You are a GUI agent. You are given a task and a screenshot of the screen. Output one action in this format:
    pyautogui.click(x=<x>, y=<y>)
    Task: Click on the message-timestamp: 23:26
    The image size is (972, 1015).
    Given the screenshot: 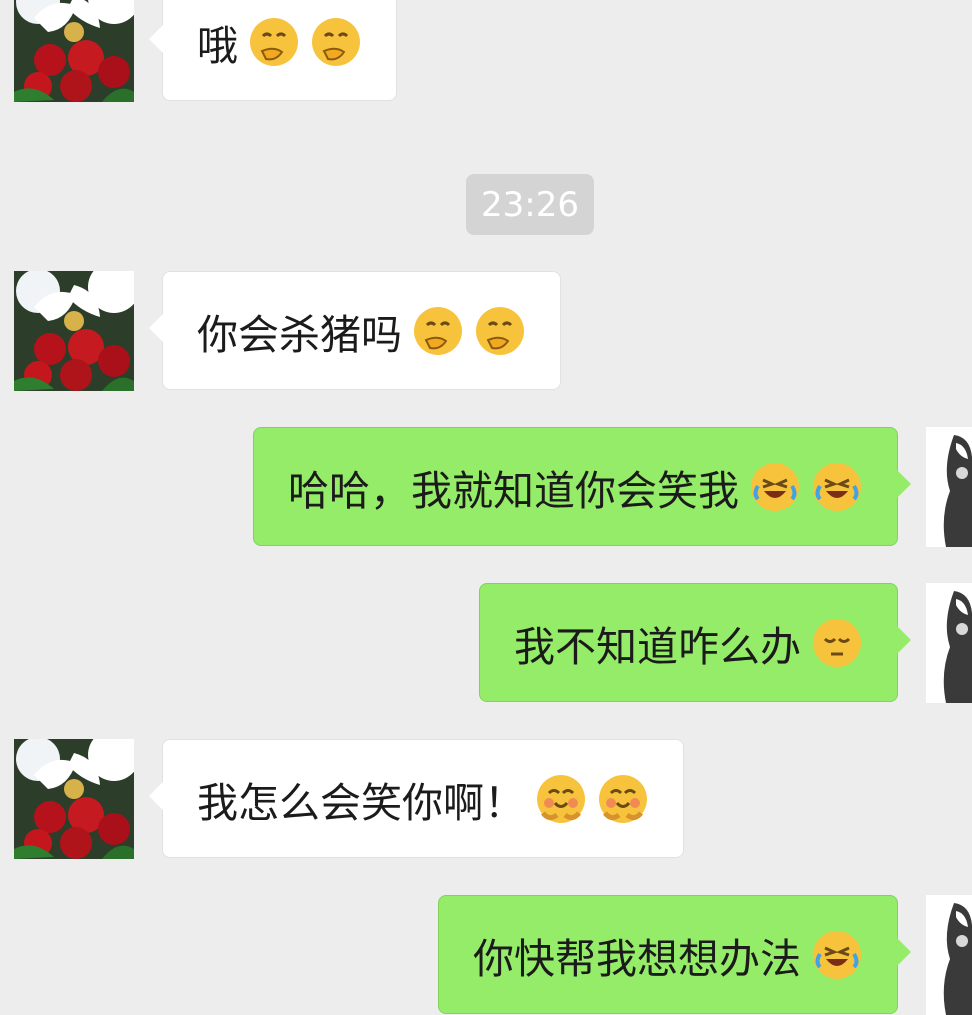 What is the action you would take?
    pyautogui.click(x=530, y=204)
    